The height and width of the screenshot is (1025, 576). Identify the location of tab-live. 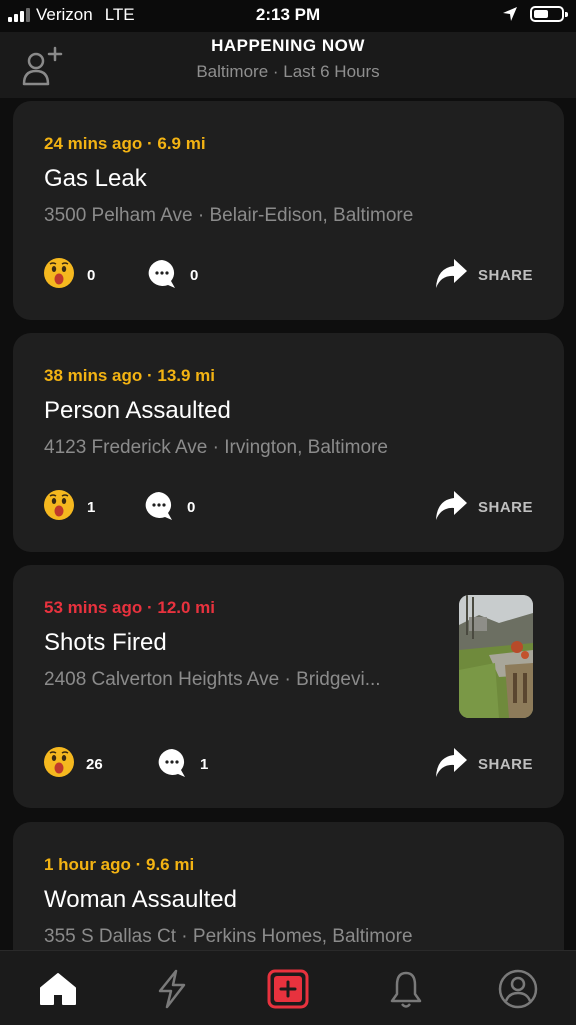
(172, 989).